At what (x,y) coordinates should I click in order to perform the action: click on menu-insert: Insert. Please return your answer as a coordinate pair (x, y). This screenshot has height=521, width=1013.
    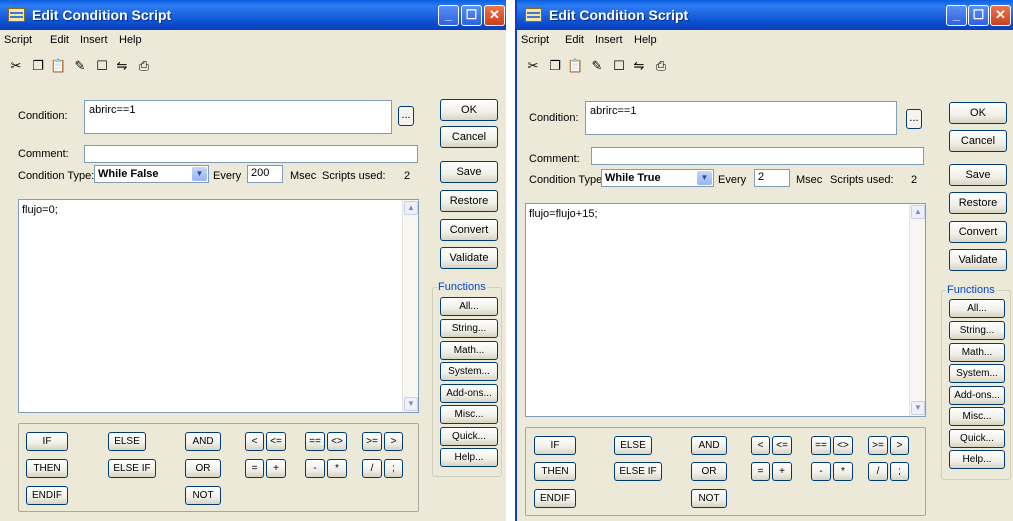
    Looking at the image, I should click on (94, 40).